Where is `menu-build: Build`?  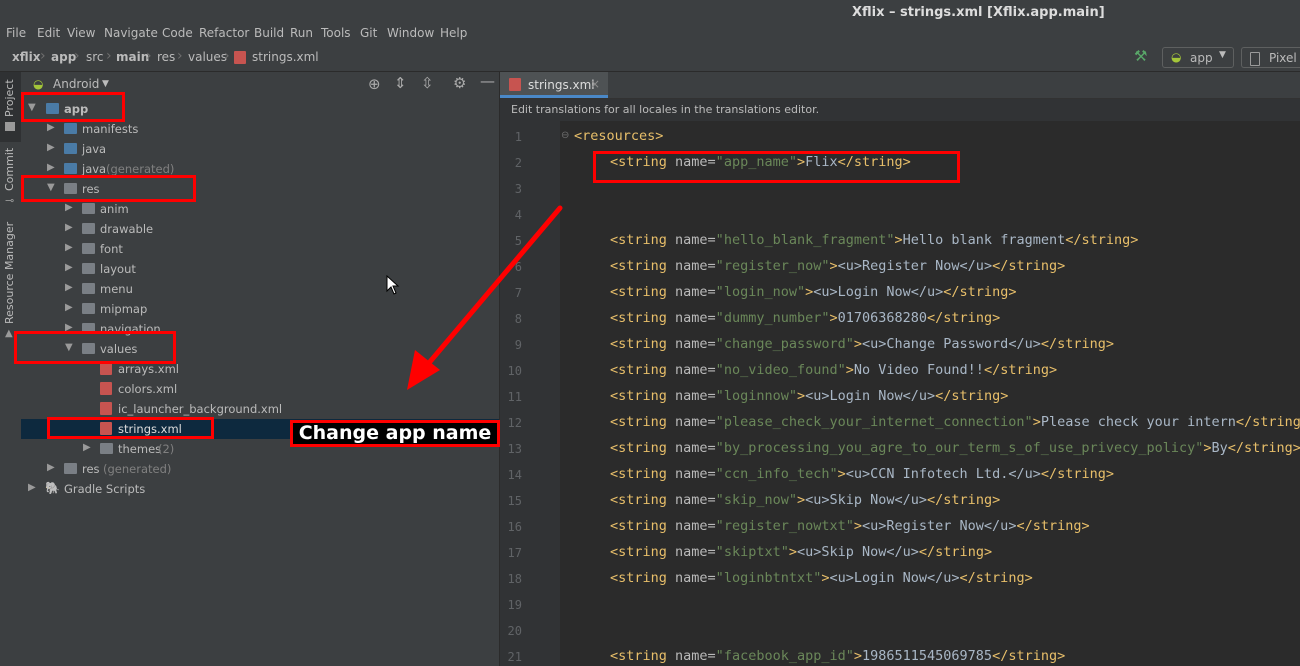
menu-build: Build is located at coordinates (269, 33).